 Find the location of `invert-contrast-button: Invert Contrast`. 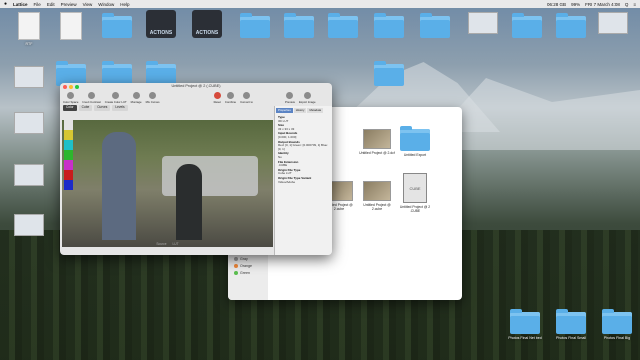

invert-contrast-button: Invert Contrast is located at coordinates (91, 98).